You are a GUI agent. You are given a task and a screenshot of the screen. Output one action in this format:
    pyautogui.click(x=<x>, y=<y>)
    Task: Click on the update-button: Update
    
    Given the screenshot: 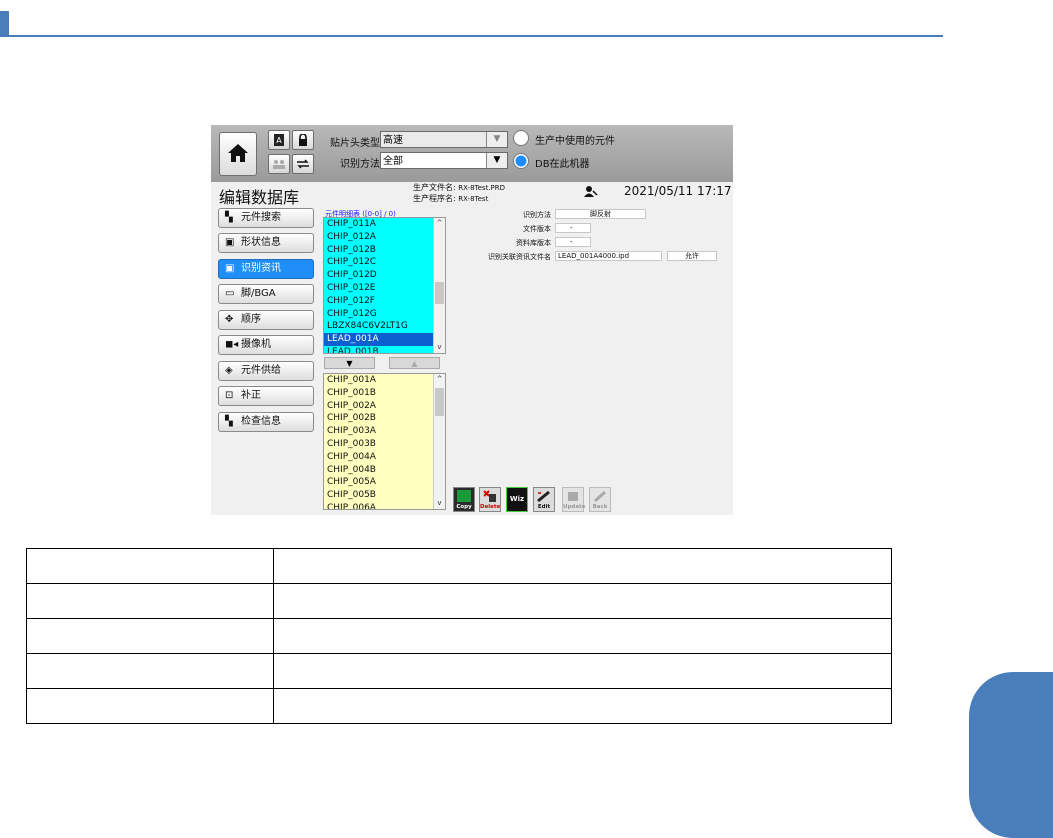 What is the action you would take?
    pyautogui.click(x=574, y=499)
    